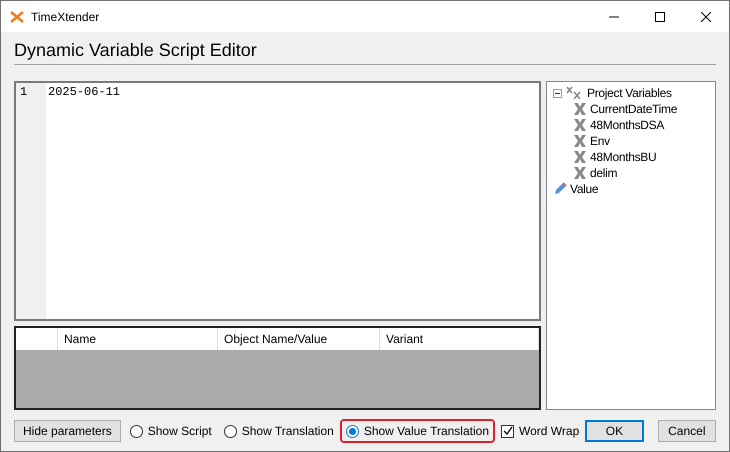 The width and height of the screenshot is (730, 452). What do you see at coordinates (584, 189) in the screenshot?
I see `tree-item: Value` at bounding box center [584, 189].